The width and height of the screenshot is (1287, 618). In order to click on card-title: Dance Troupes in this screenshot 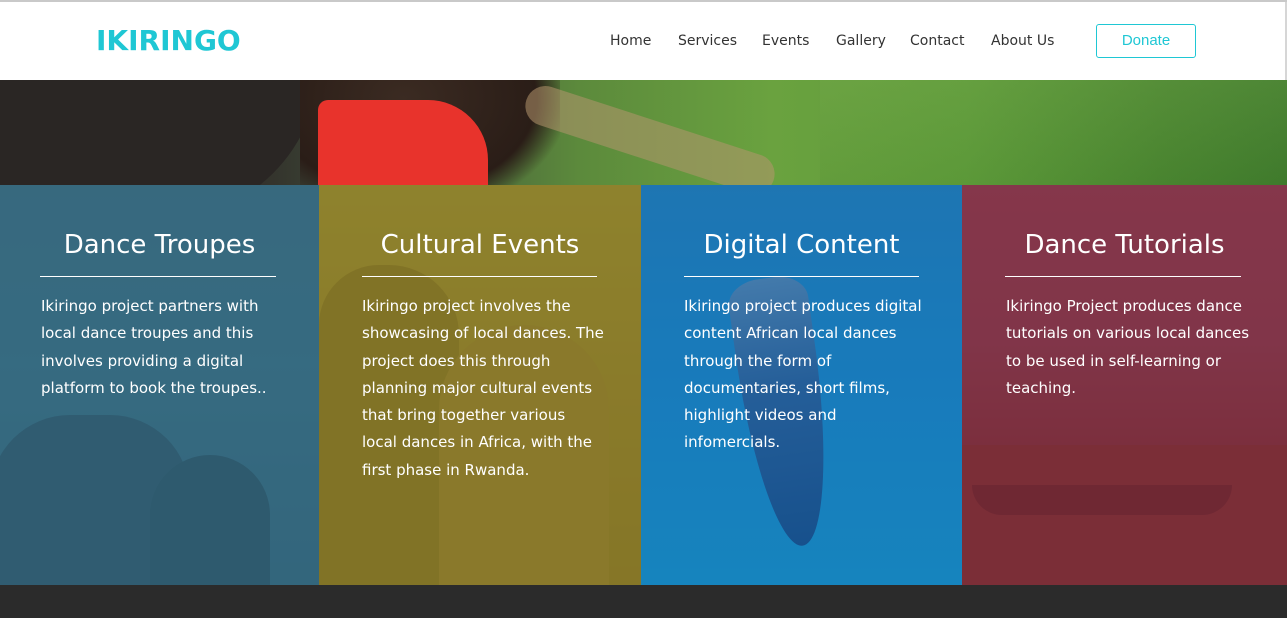, I will do `click(159, 245)`.